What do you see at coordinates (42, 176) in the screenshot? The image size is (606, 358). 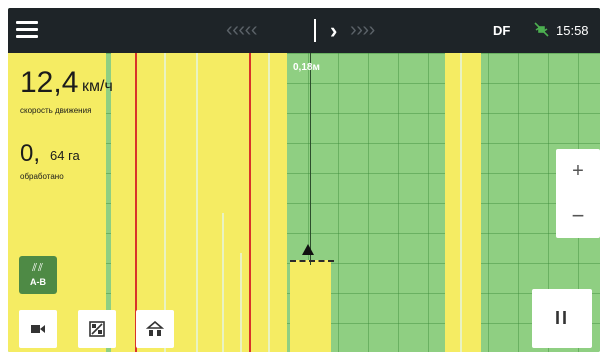 I see `area-label: обработано` at bounding box center [42, 176].